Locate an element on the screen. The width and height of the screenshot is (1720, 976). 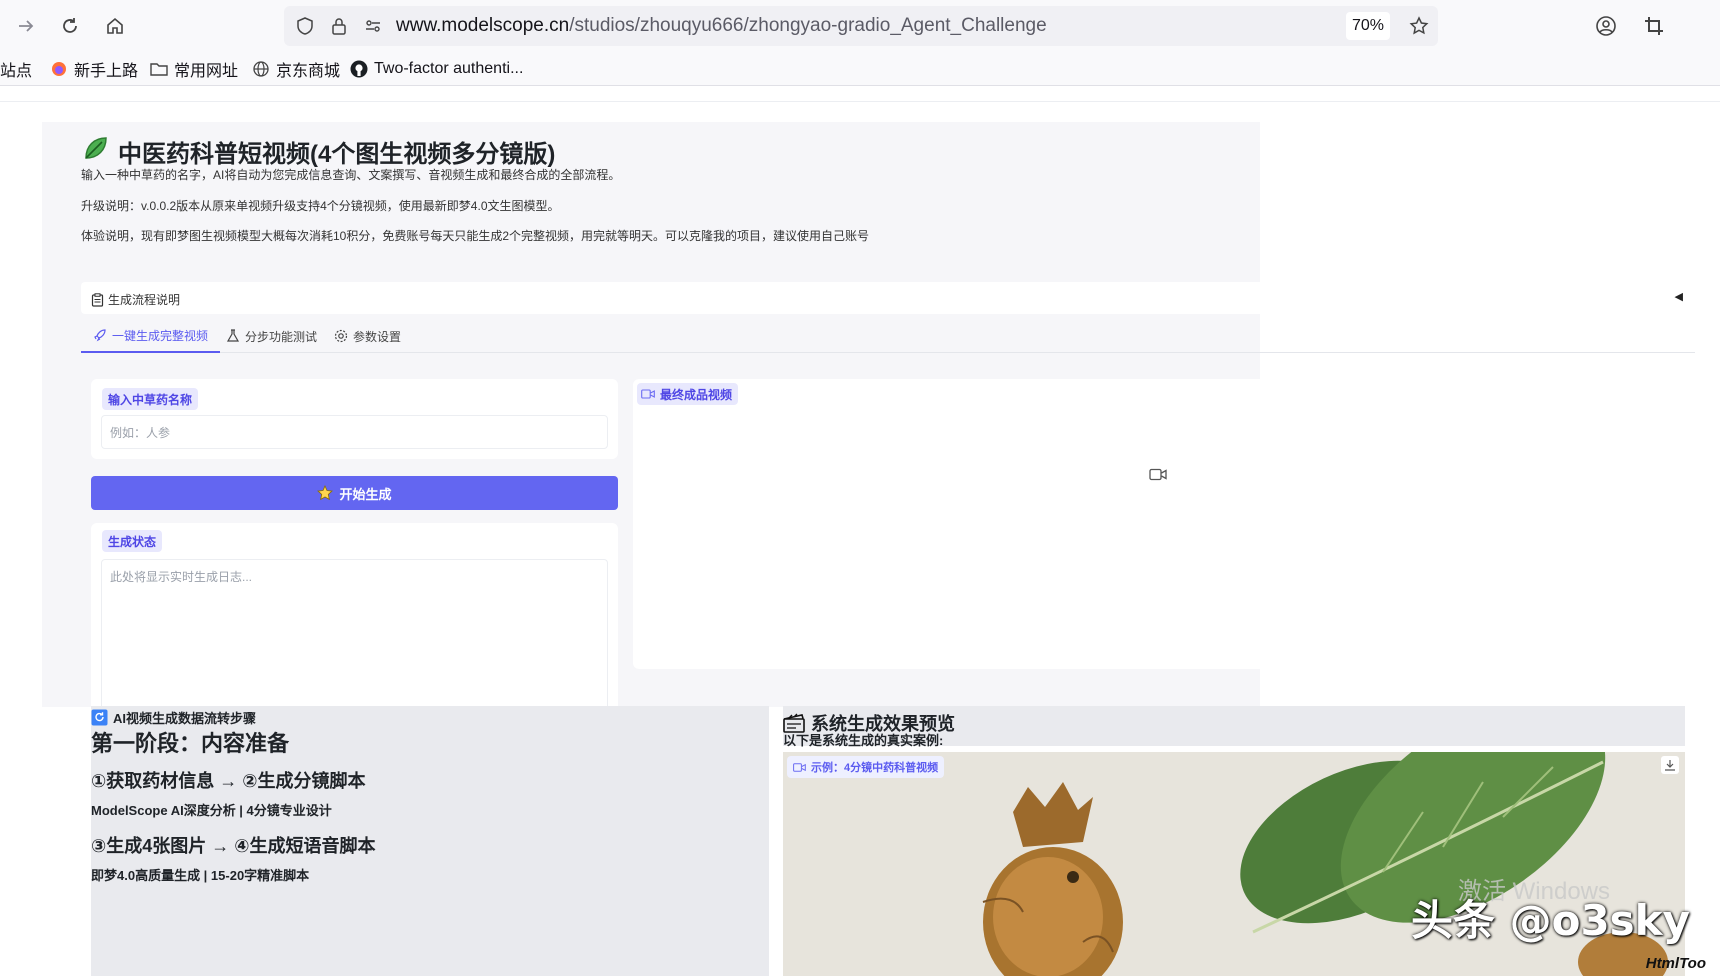
author-watermark: 头条 @o3sky is located at coordinates (1550, 920).